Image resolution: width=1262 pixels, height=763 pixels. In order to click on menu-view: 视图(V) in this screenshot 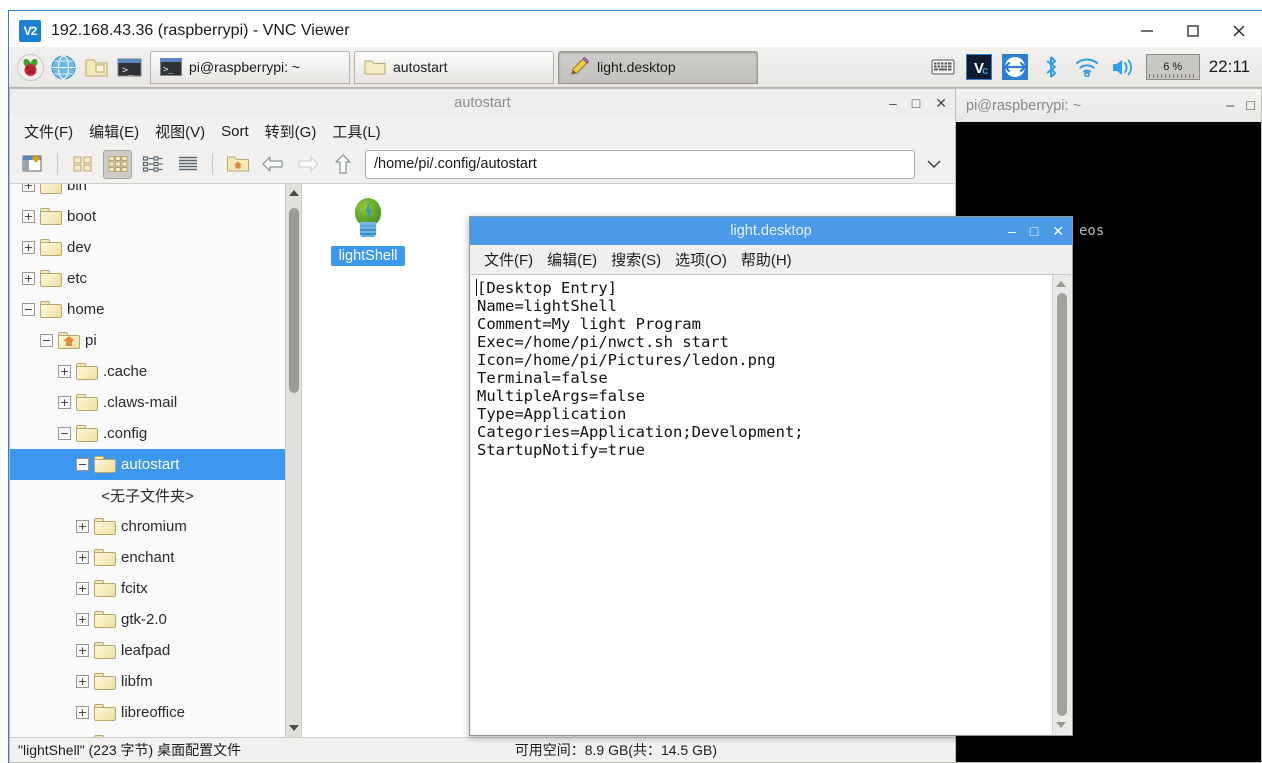, I will do `click(180, 131)`.